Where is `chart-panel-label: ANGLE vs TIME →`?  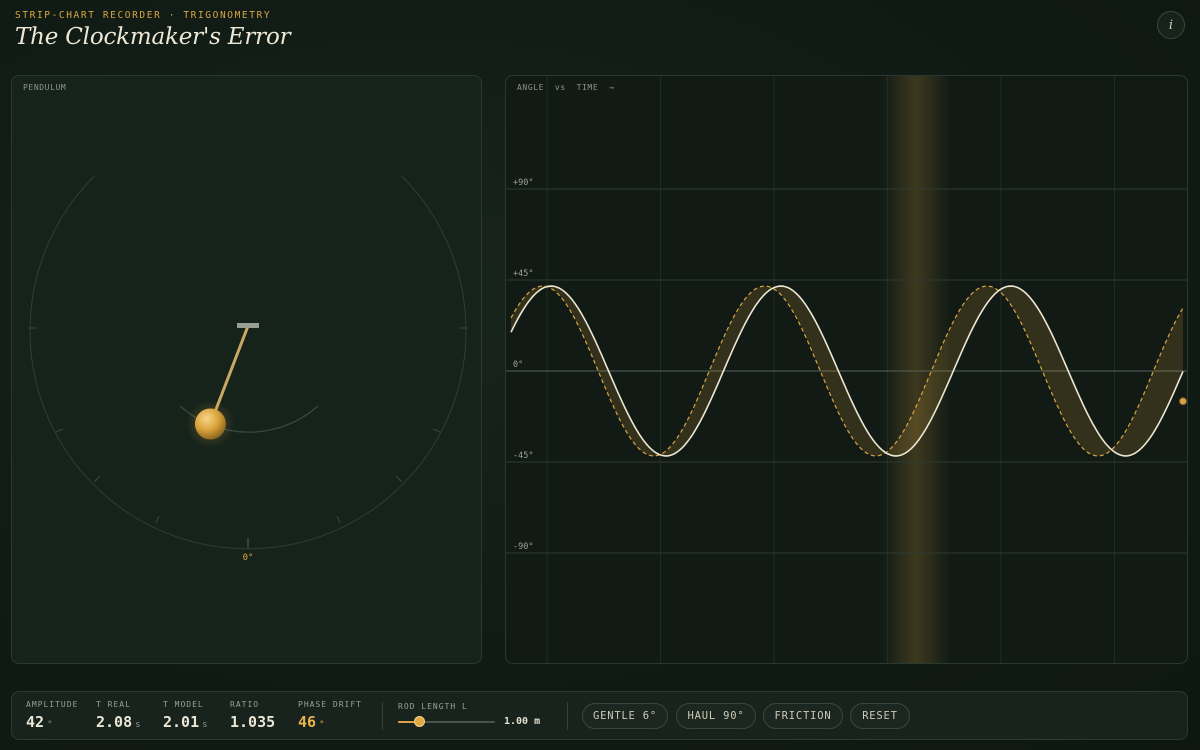
chart-panel-label: ANGLE vs TIME → is located at coordinates (566, 87).